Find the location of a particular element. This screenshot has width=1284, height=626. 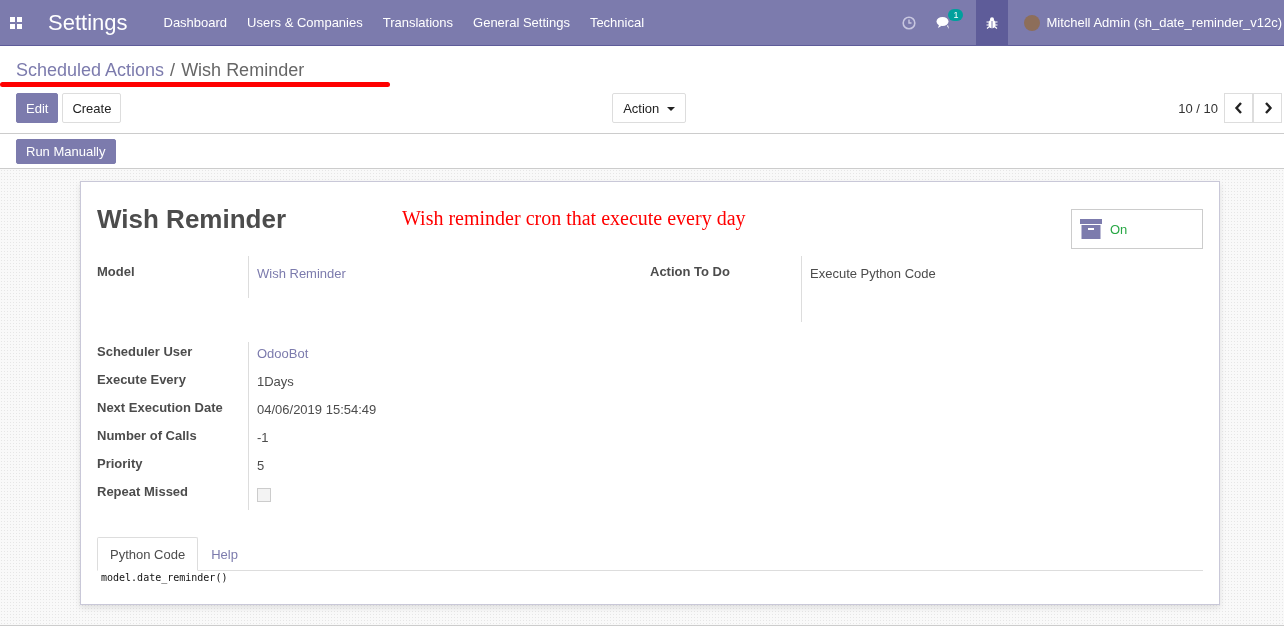

annotation-note: Wish reminder cron that execute every day is located at coordinates (574, 219).